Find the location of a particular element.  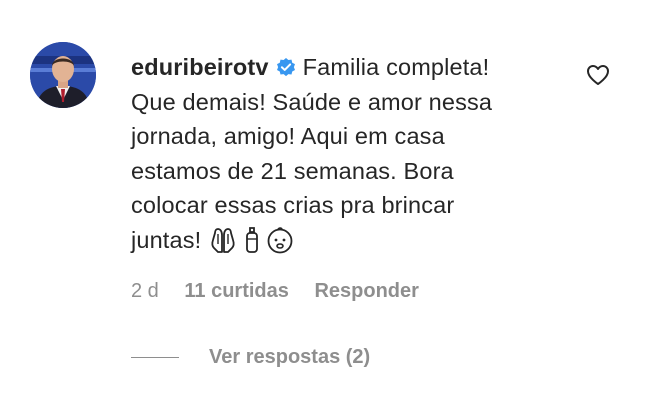

comment-line-1: Familia completa! is located at coordinates (396, 67).